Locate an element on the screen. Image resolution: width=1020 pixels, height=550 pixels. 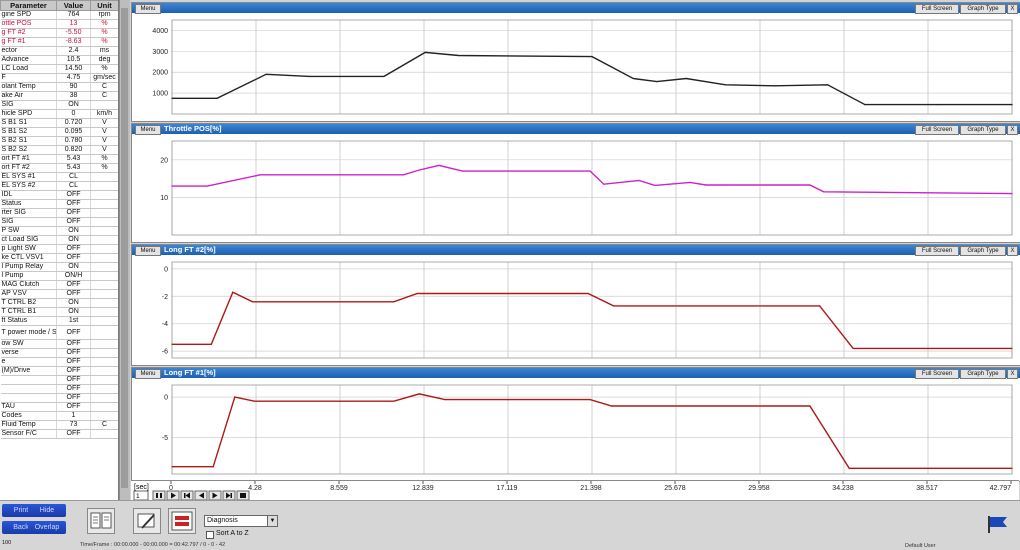
table-row: MAG Clutch OFF is located at coordinates (59, 285).